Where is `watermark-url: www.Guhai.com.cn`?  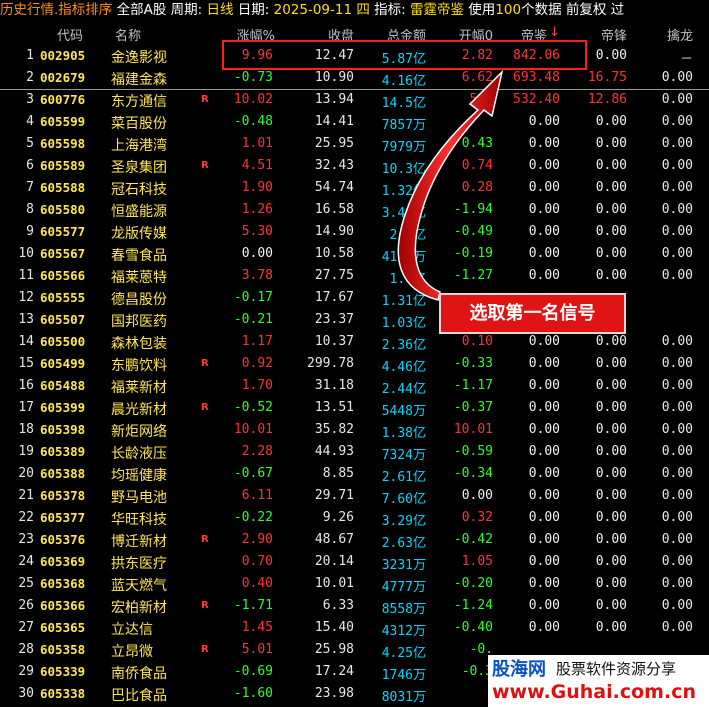 watermark-url: www.Guhai.com.cn is located at coordinates (594, 692).